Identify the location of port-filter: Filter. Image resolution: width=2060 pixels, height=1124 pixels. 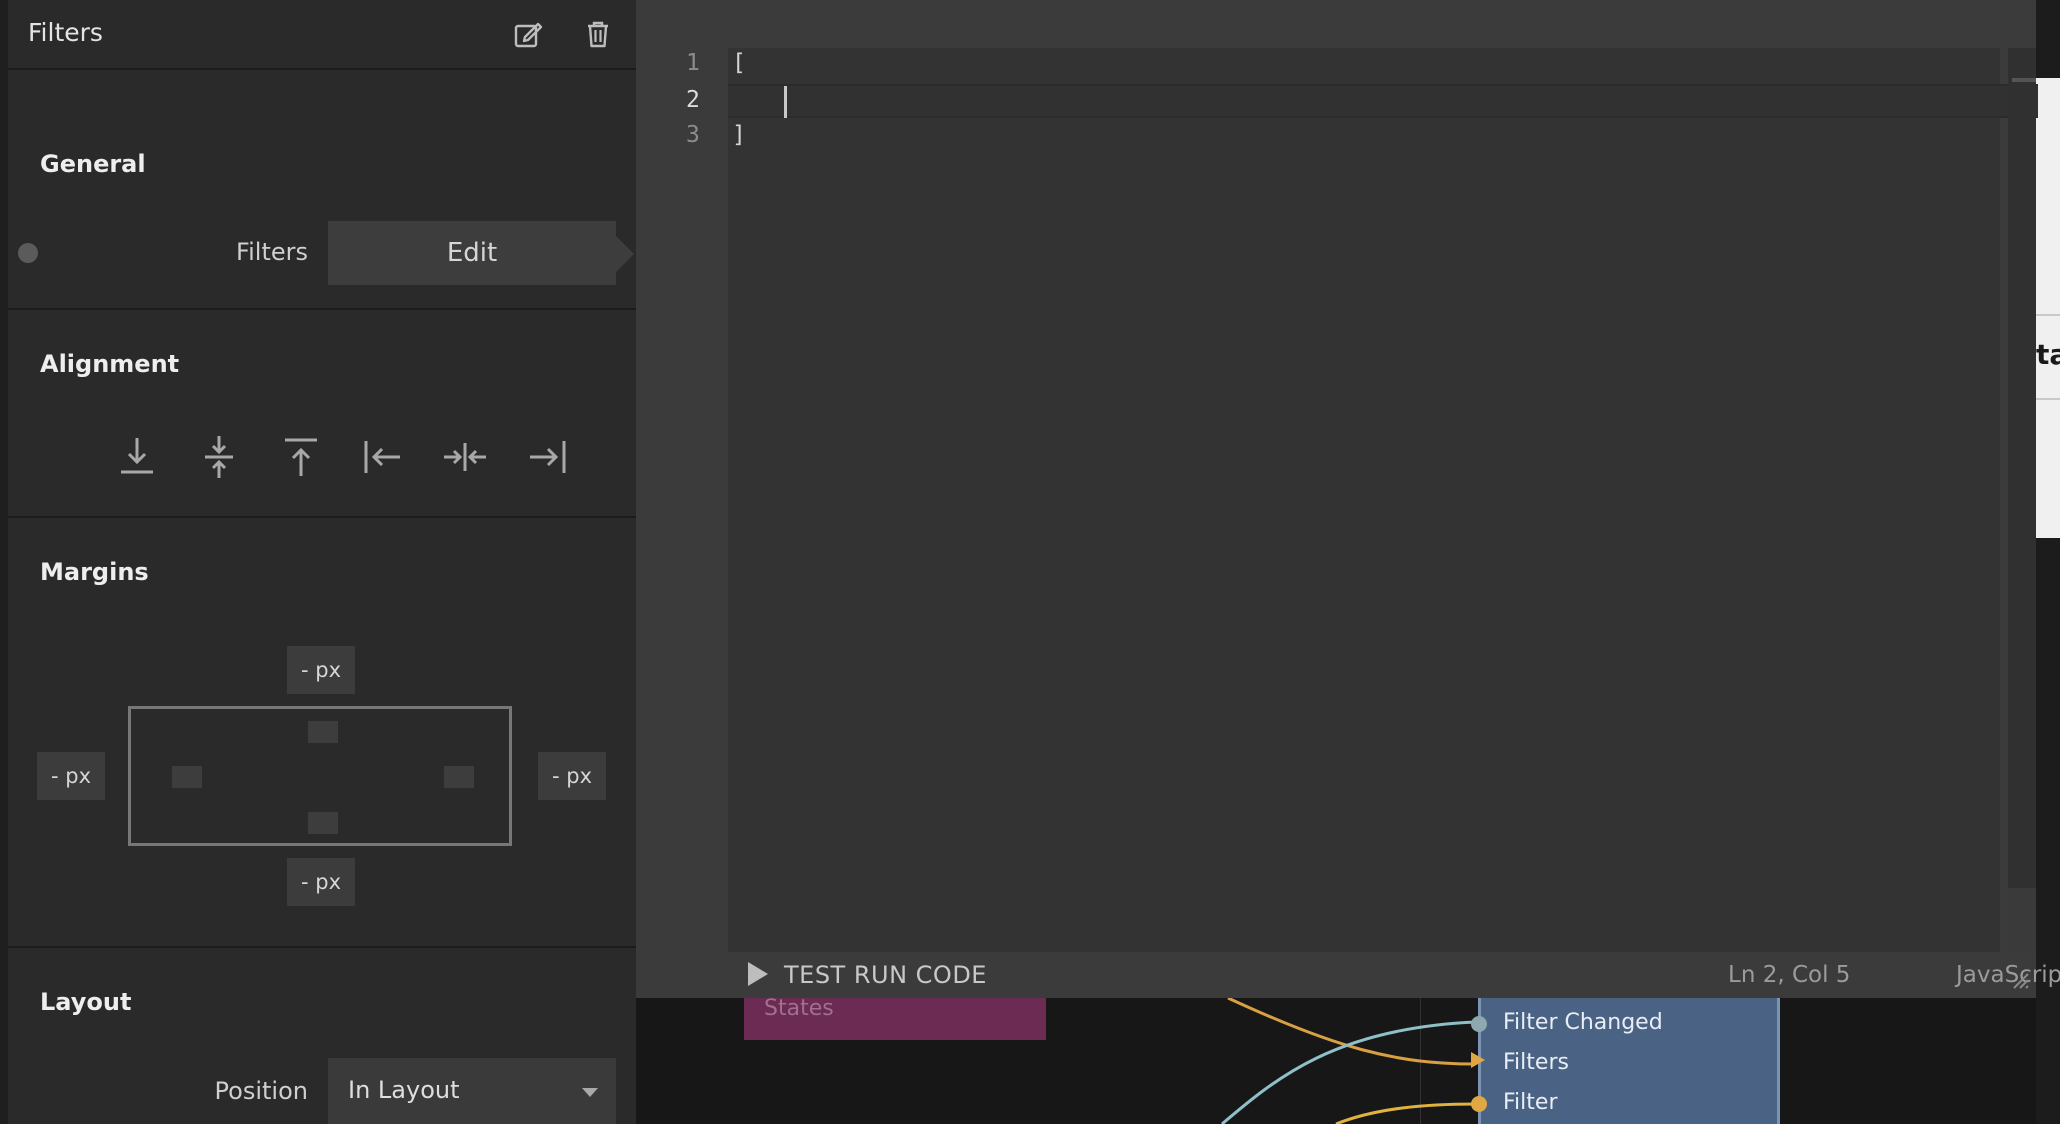
(1530, 1102).